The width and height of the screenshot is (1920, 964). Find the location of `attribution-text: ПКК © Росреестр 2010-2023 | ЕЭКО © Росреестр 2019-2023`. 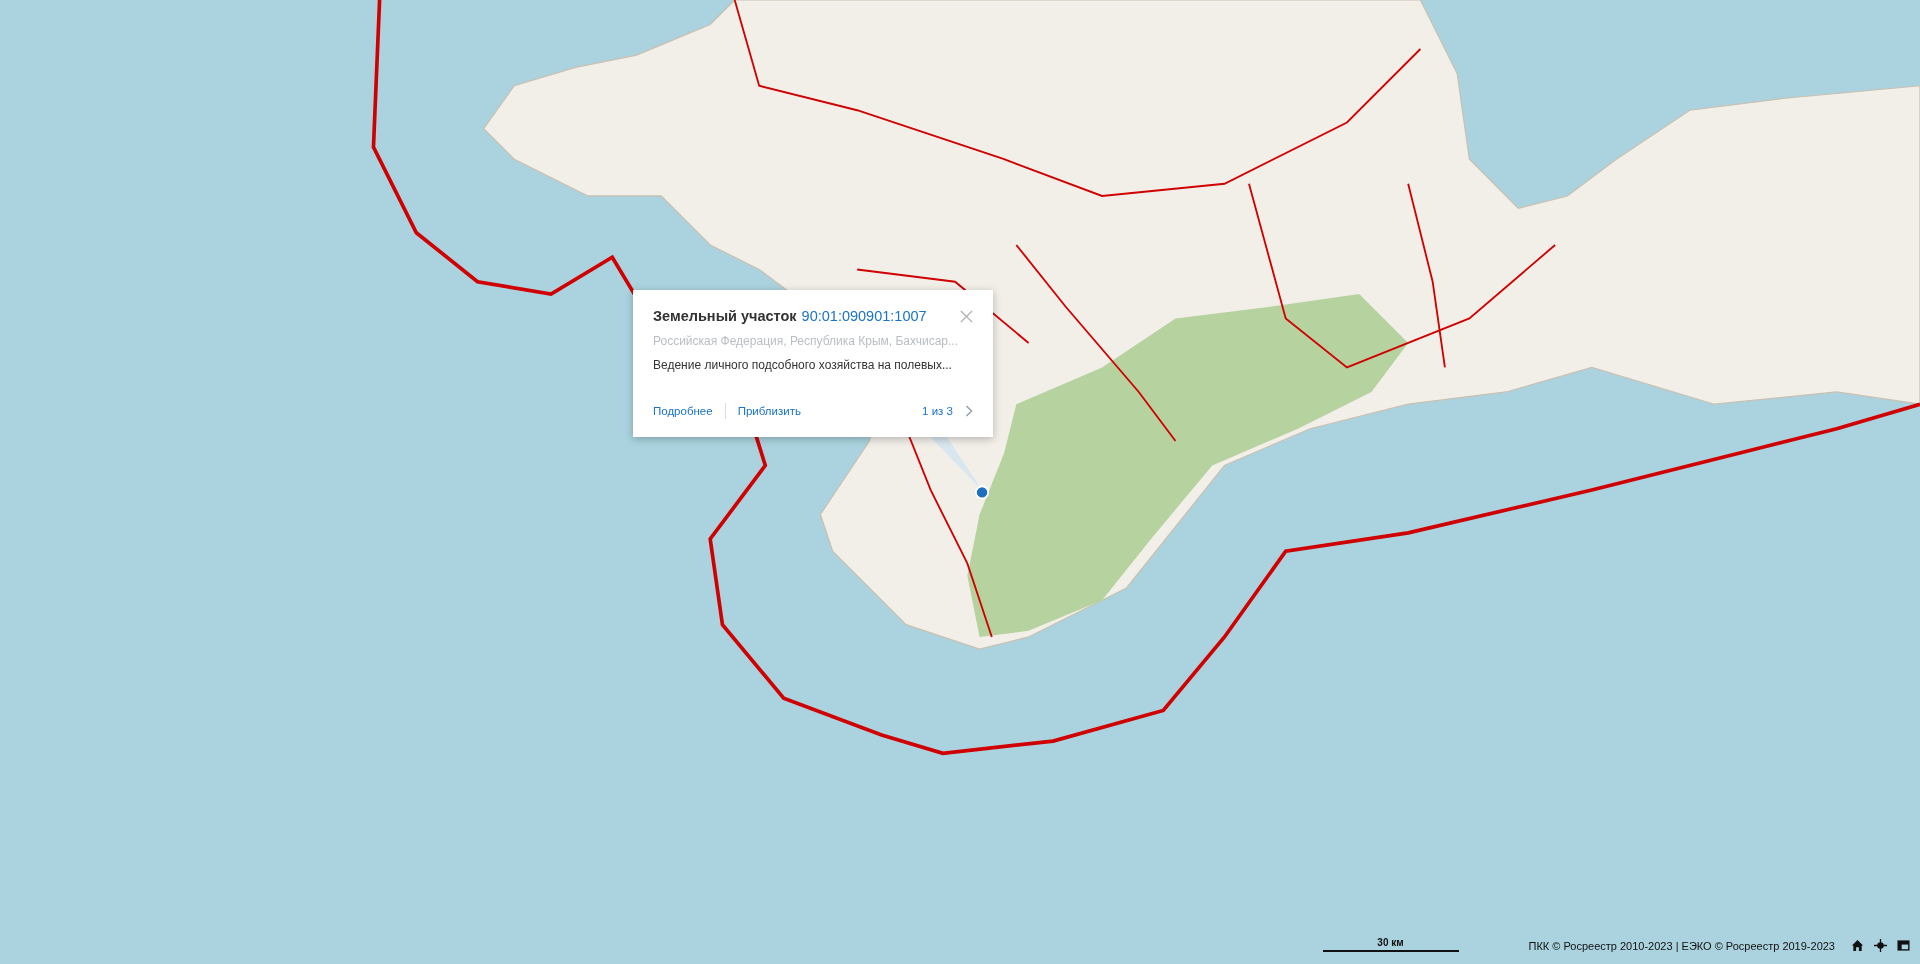

attribution-text: ПКК © Росреестр 2010-2023 | ЕЭКО © Росреестр 2019-2023 is located at coordinates (1681, 946).